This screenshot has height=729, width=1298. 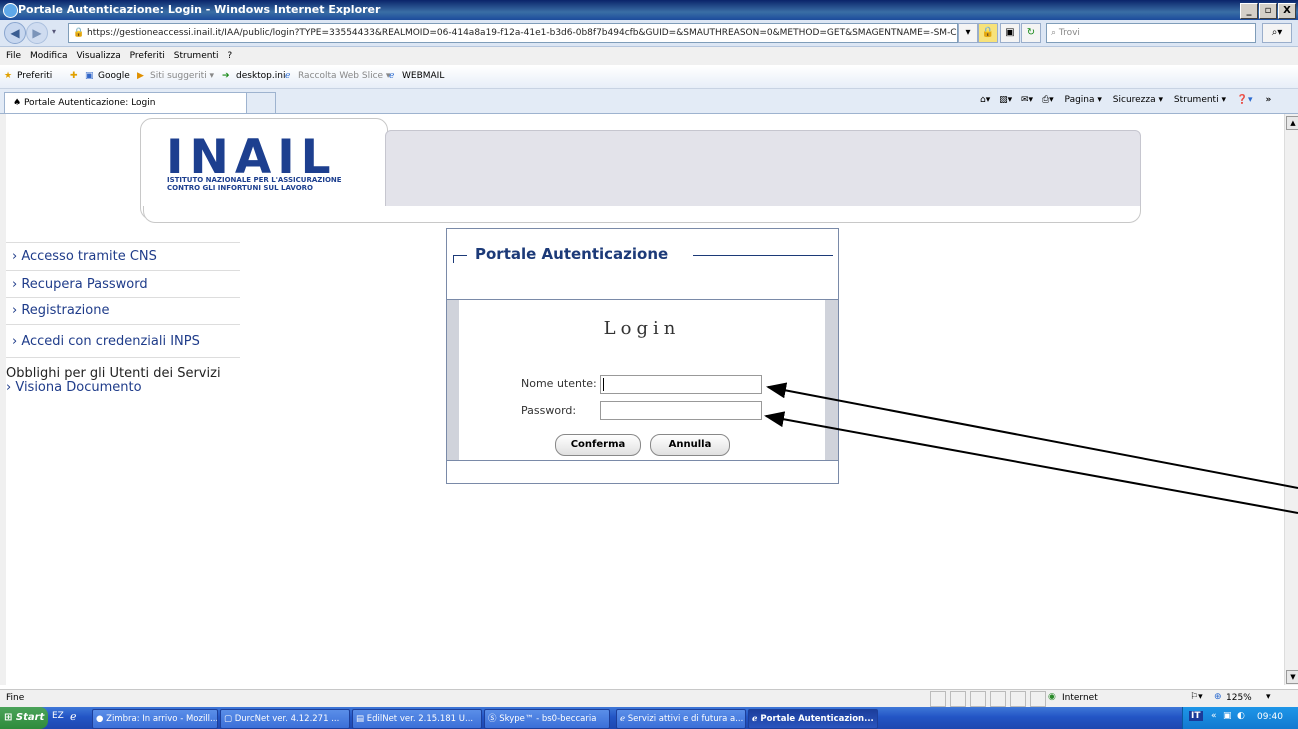 What do you see at coordinates (681, 410) in the screenshot?
I see `password-input` at bounding box center [681, 410].